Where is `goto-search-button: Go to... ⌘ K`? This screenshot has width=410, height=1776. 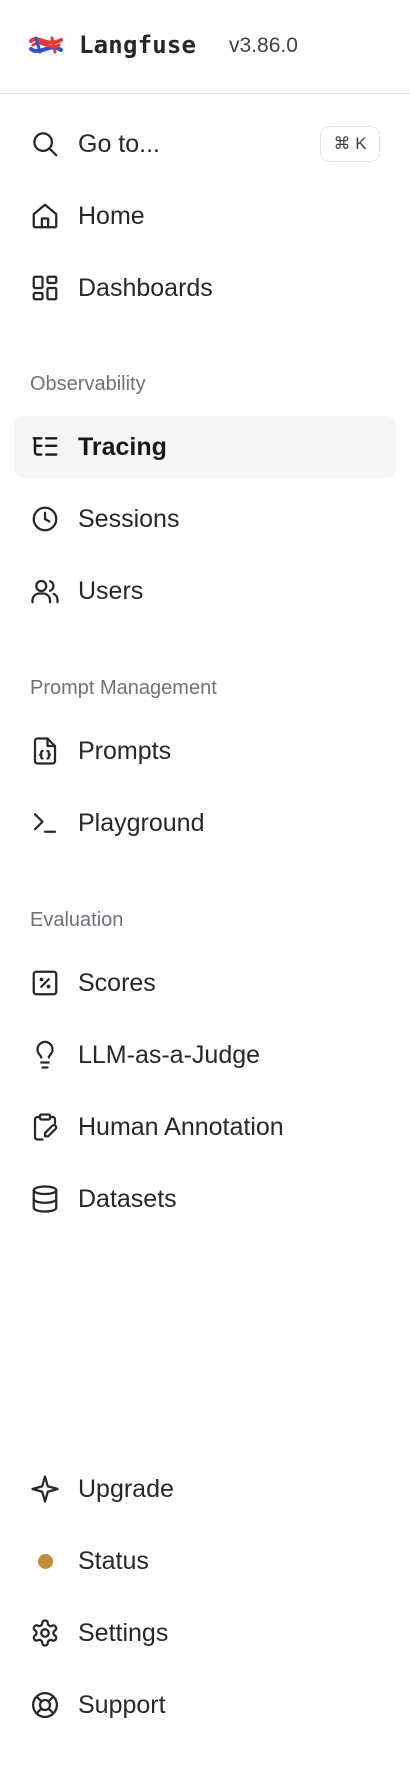 goto-search-button: Go to... ⌘ K is located at coordinates (205, 144).